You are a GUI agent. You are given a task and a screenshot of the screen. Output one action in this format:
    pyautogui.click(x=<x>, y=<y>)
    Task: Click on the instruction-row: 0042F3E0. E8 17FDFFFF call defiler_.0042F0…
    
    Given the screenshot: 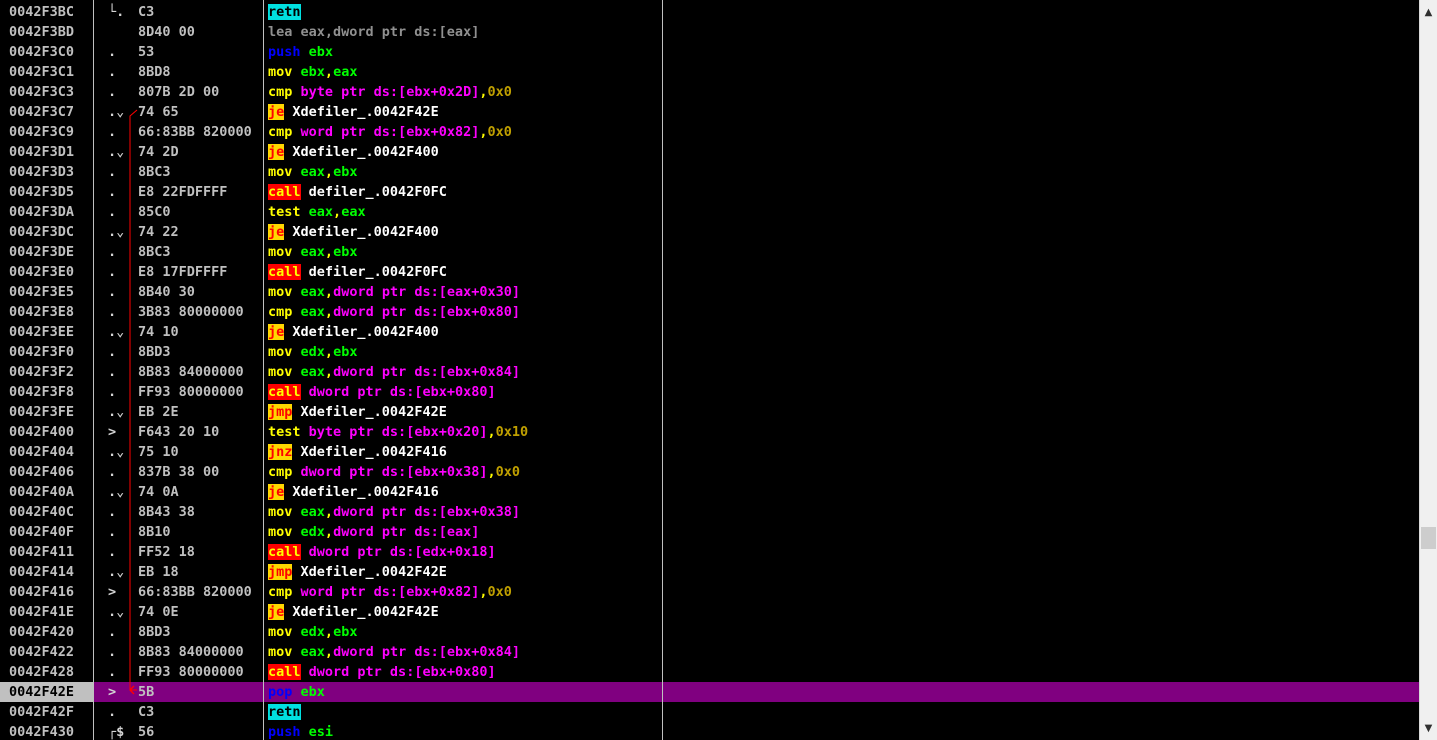 What is the action you would take?
    pyautogui.click(x=709, y=272)
    